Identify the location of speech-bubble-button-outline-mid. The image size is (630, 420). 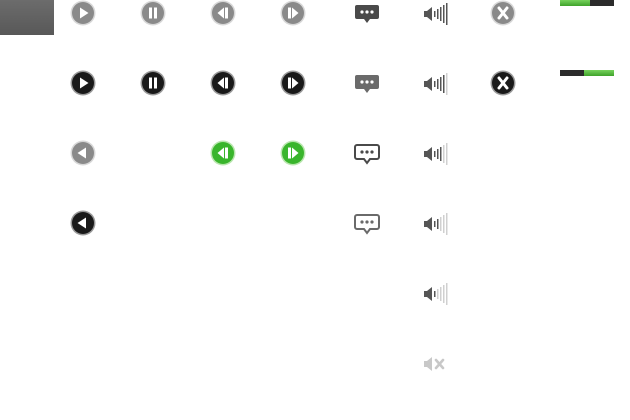
(367, 224).